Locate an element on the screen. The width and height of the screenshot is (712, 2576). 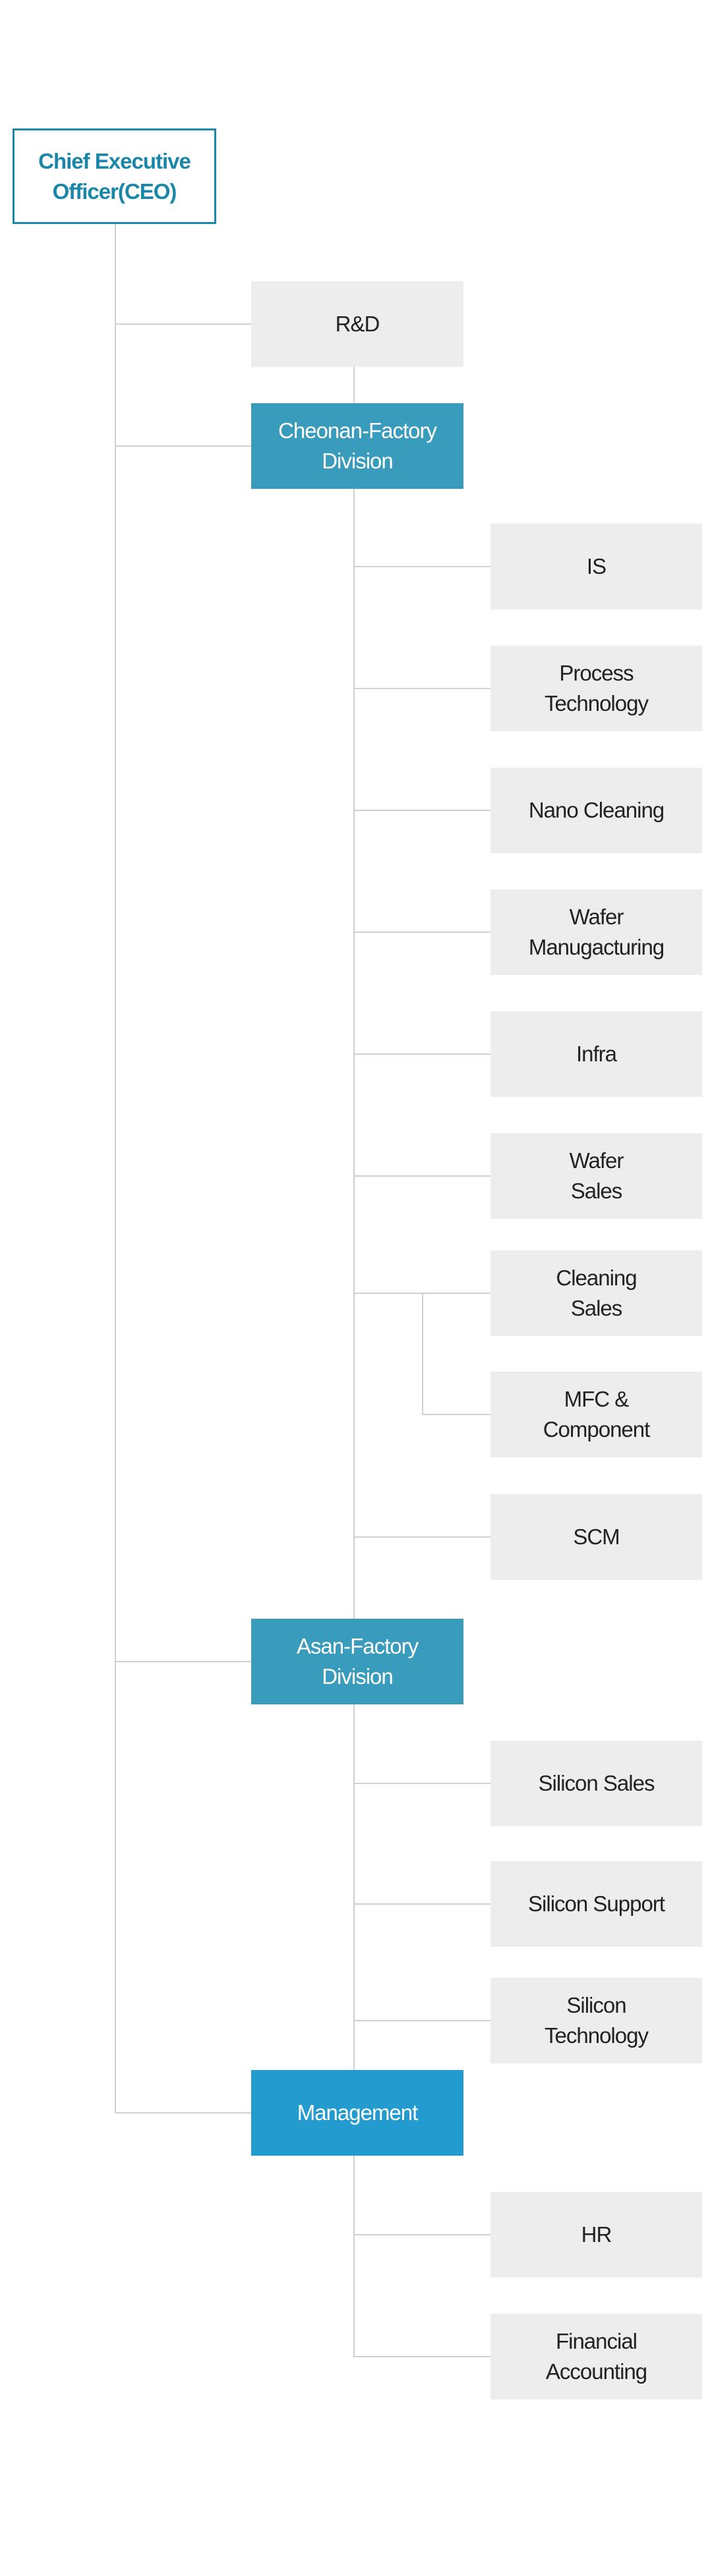
dept-mfc-component: MFC & Component is located at coordinates (596, 1414).